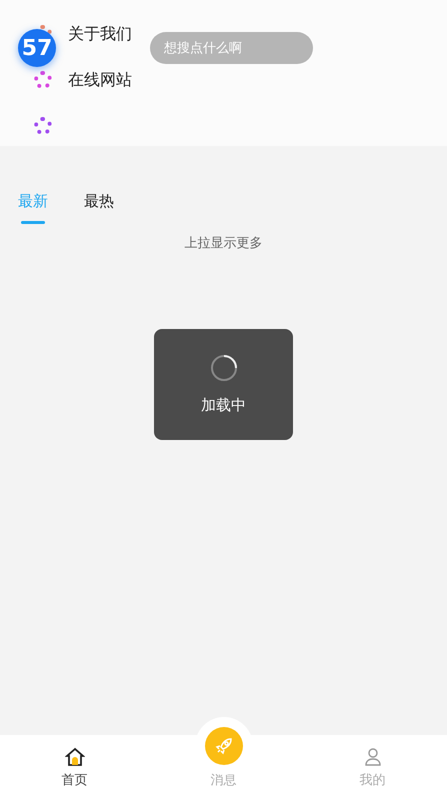 This screenshot has height=795, width=447. Describe the element at coordinates (75, 780) in the screenshot. I see `nav-label: 首页` at that location.